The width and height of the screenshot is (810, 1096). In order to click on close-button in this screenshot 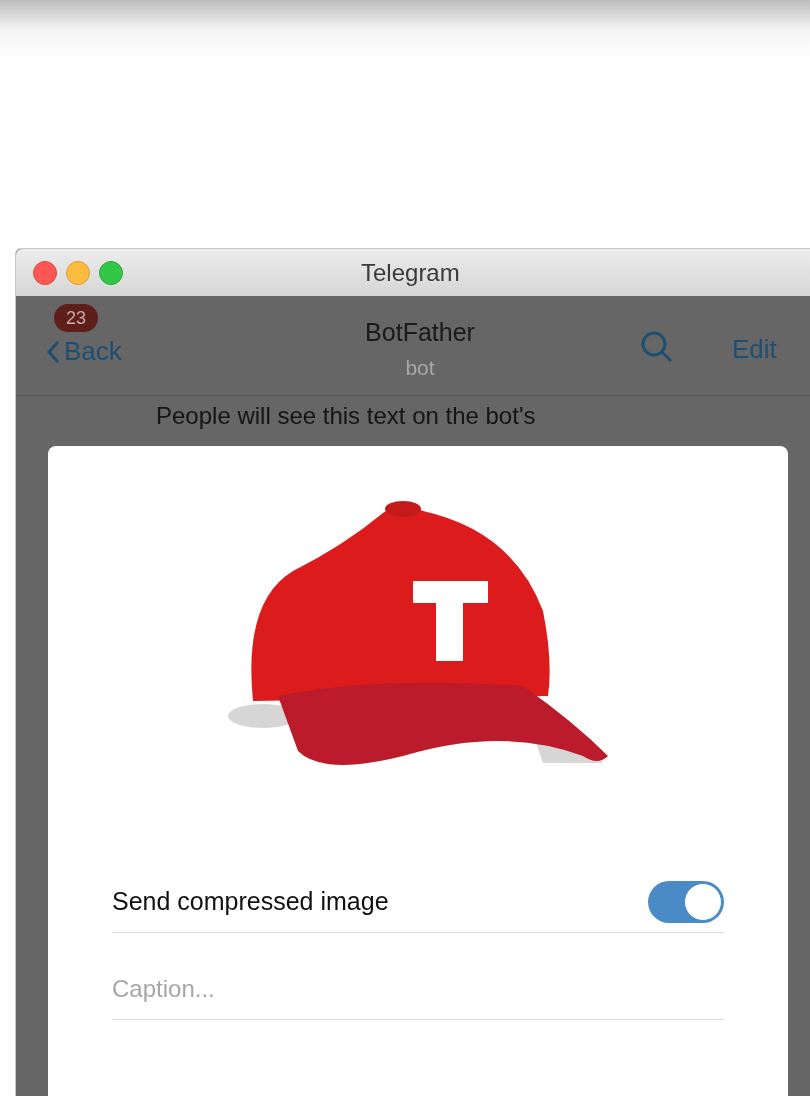, I will do `click(45, 272)`.